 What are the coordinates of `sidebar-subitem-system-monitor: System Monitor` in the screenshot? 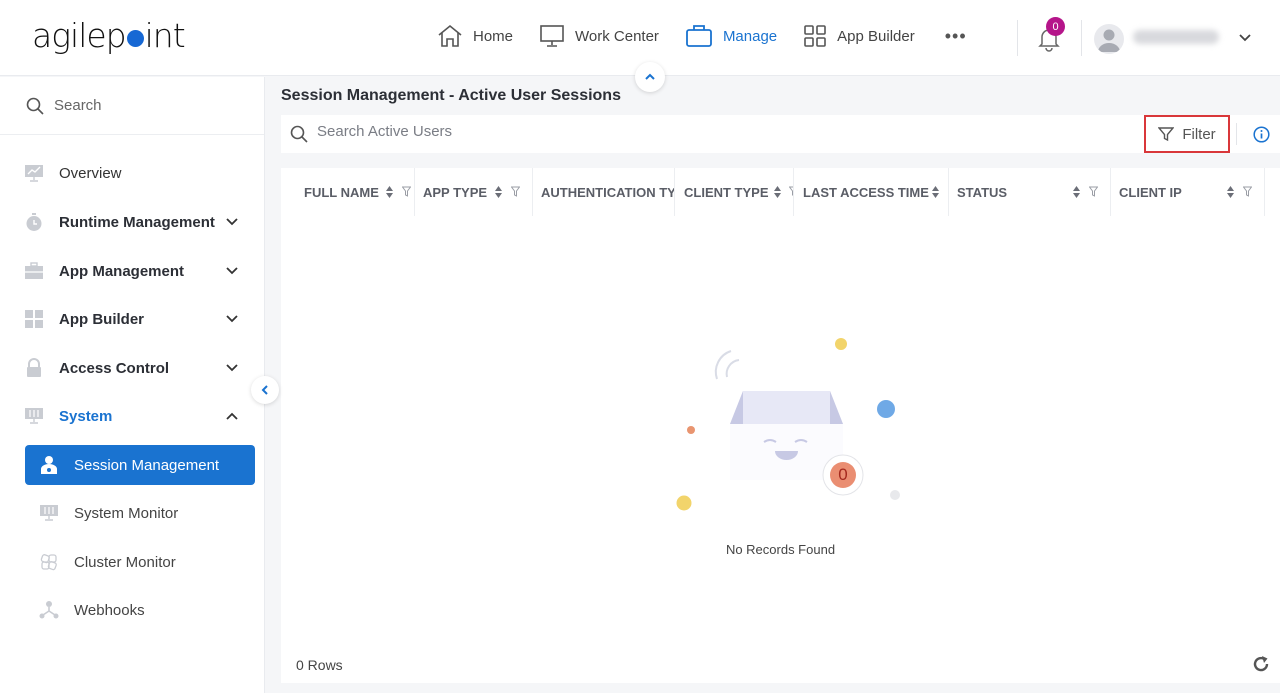 It's located at (140, 513).